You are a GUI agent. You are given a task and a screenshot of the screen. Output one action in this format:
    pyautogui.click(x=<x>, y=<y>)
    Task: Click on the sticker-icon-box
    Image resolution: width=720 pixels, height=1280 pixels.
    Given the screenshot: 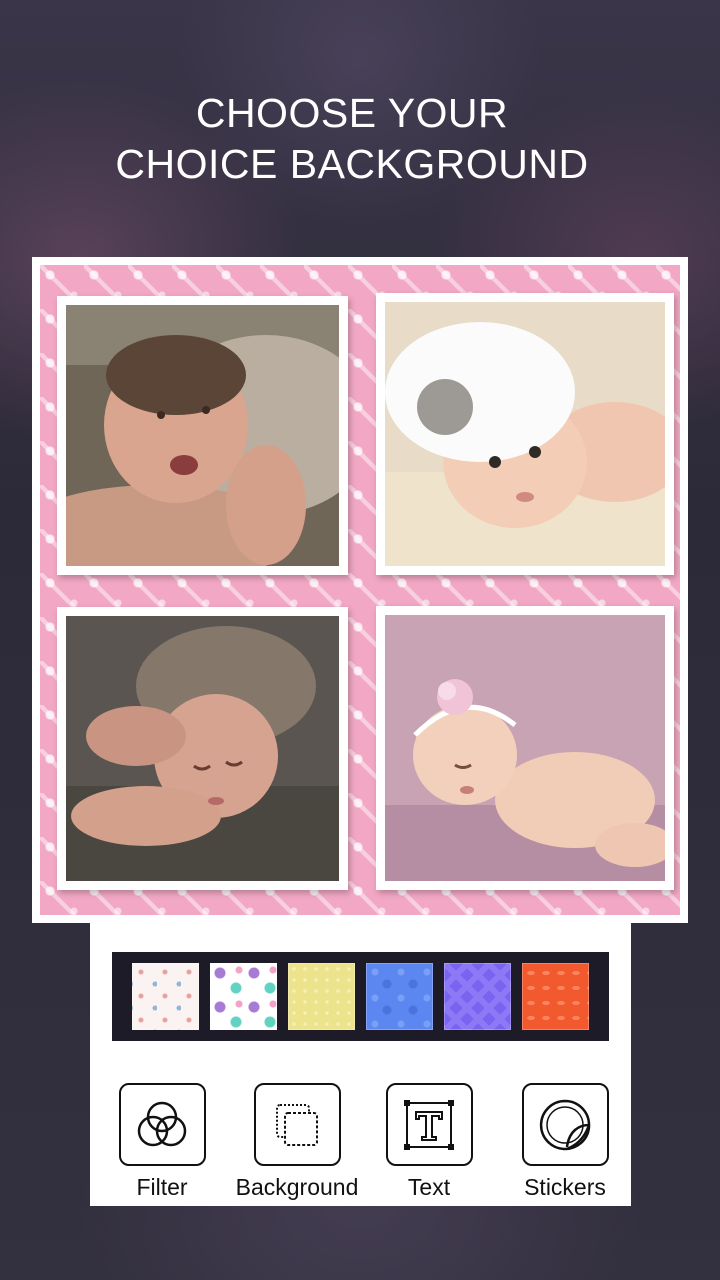 What is the action you would take?
    pyautogui.click(x=565, y=1124)
    